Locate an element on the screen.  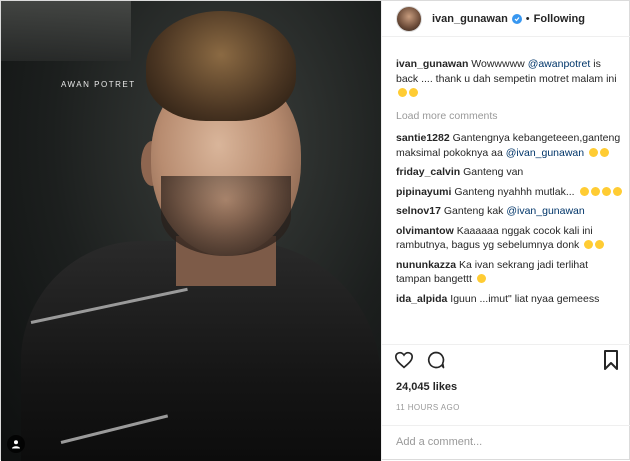
comment-username: pipinayumi is located at coordinates (423, 192).